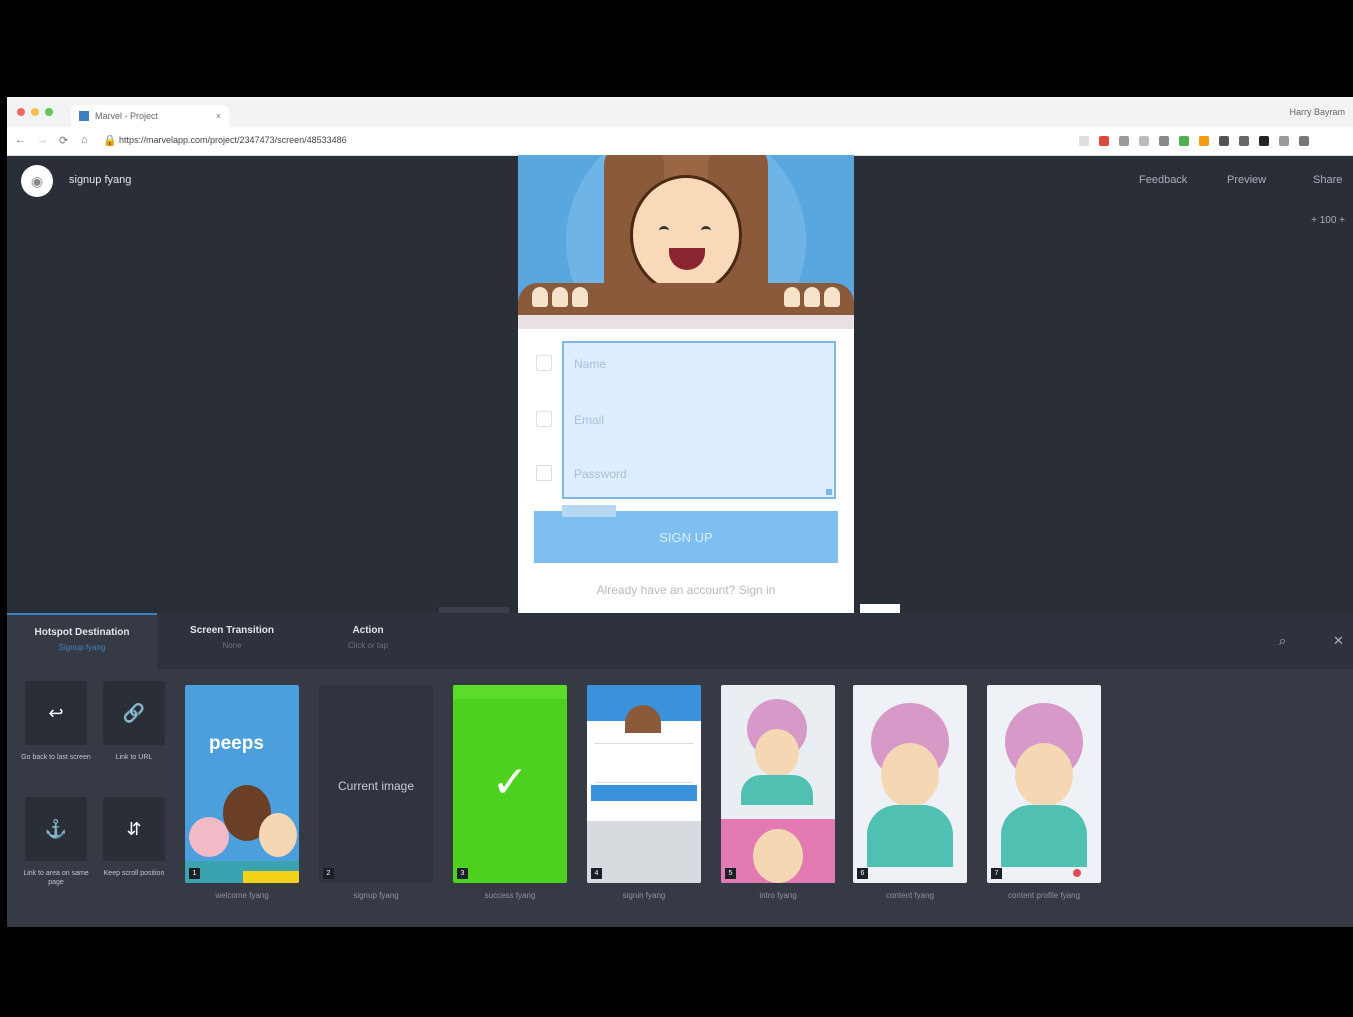  I want to click on feedback-link: Feedback, so click(1163, 180).